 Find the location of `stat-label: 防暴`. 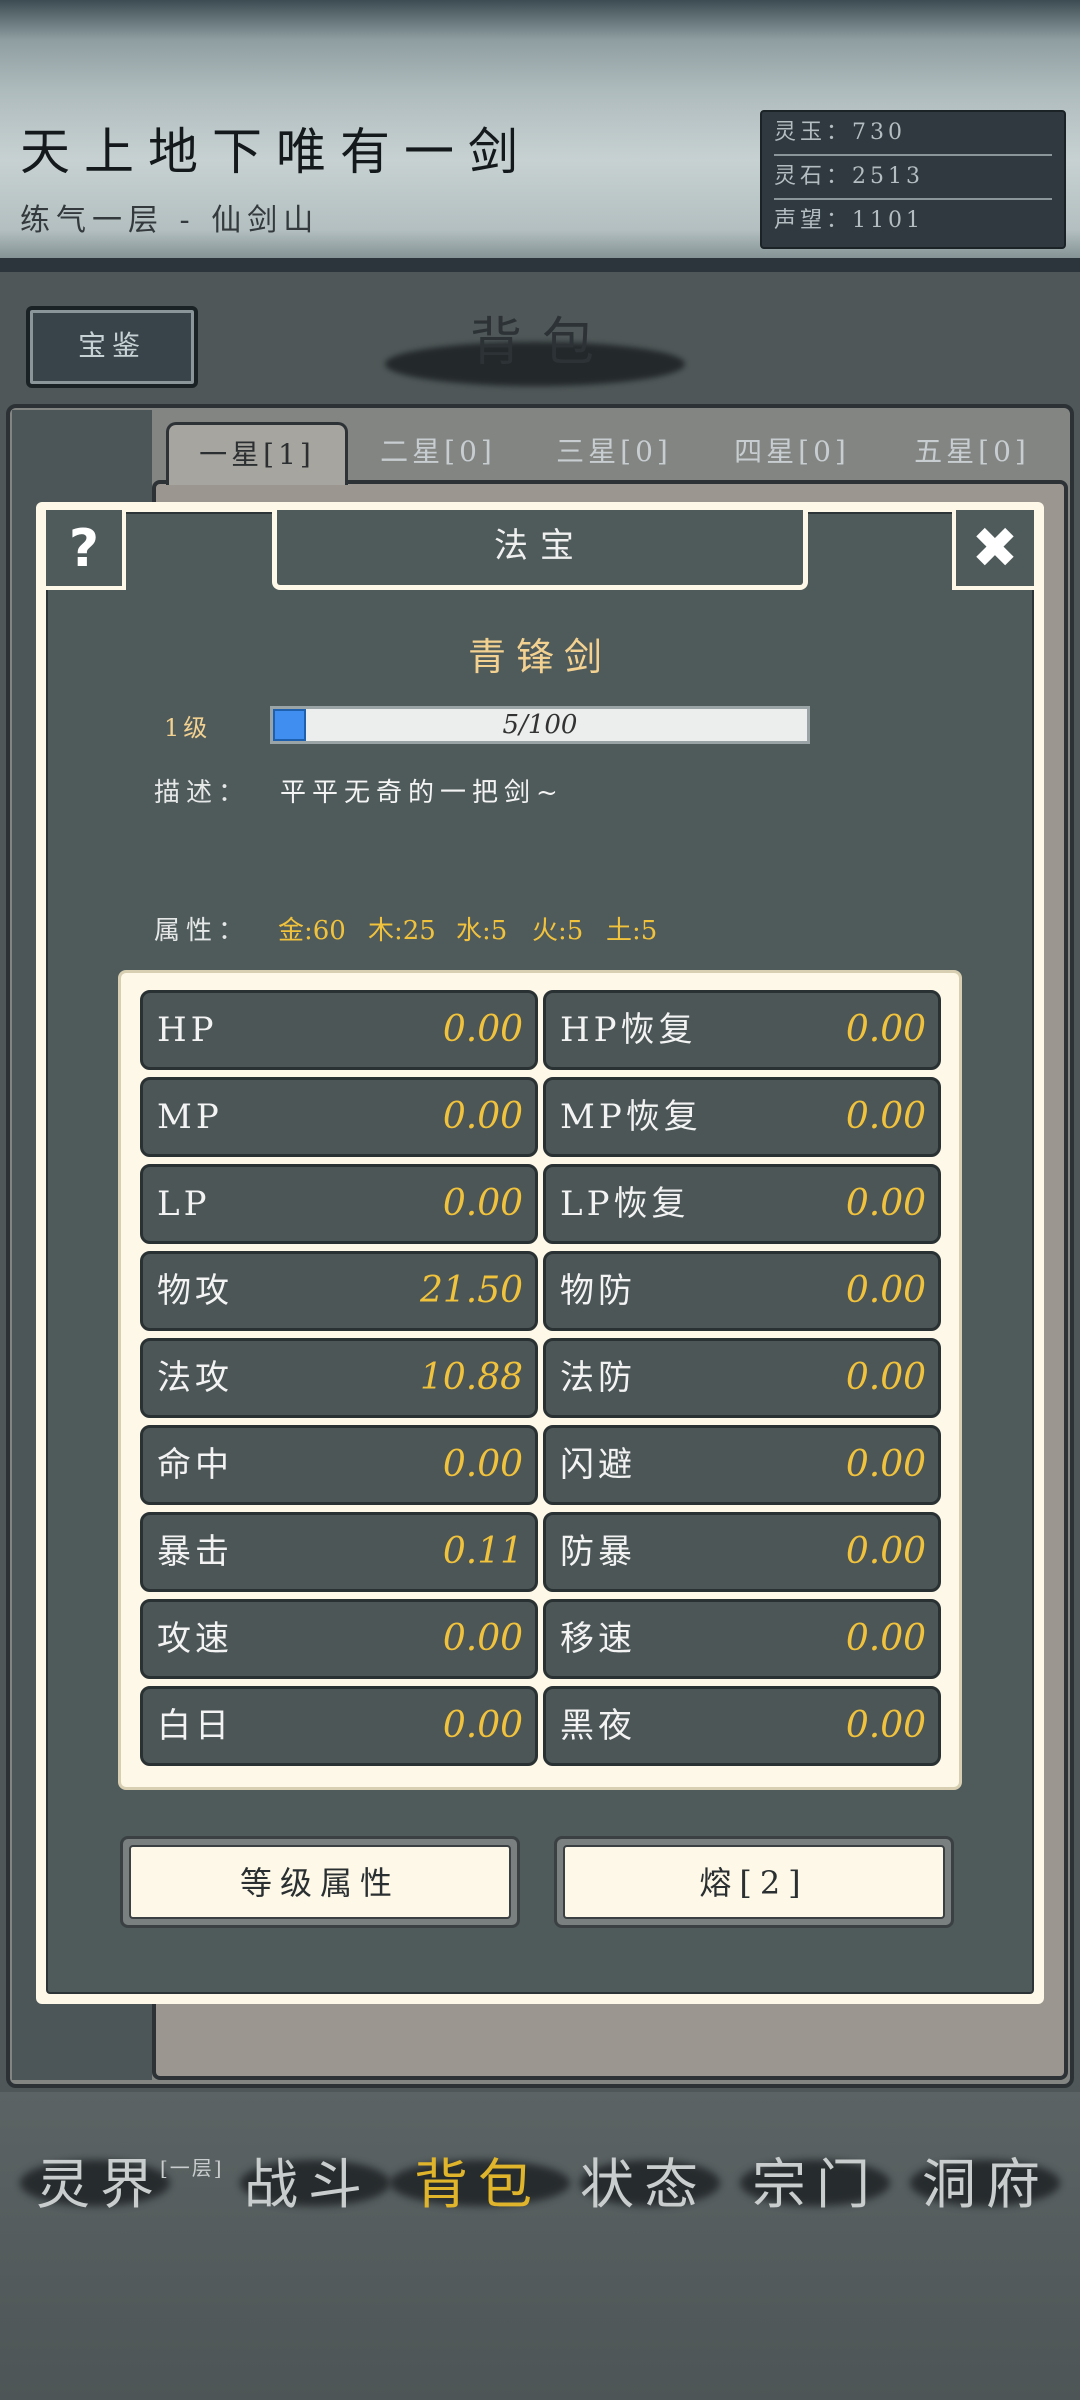

stat-label: 防暴 is located at coordinates (598, 1552).